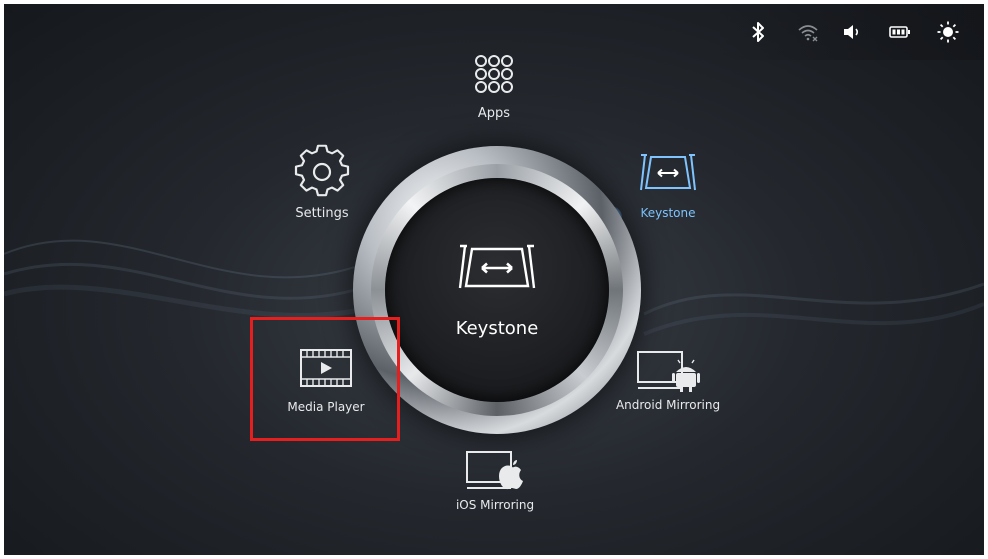  Describe the element at coordinates (851, 32) in the screenshot. I see `volume-icon` at that location.